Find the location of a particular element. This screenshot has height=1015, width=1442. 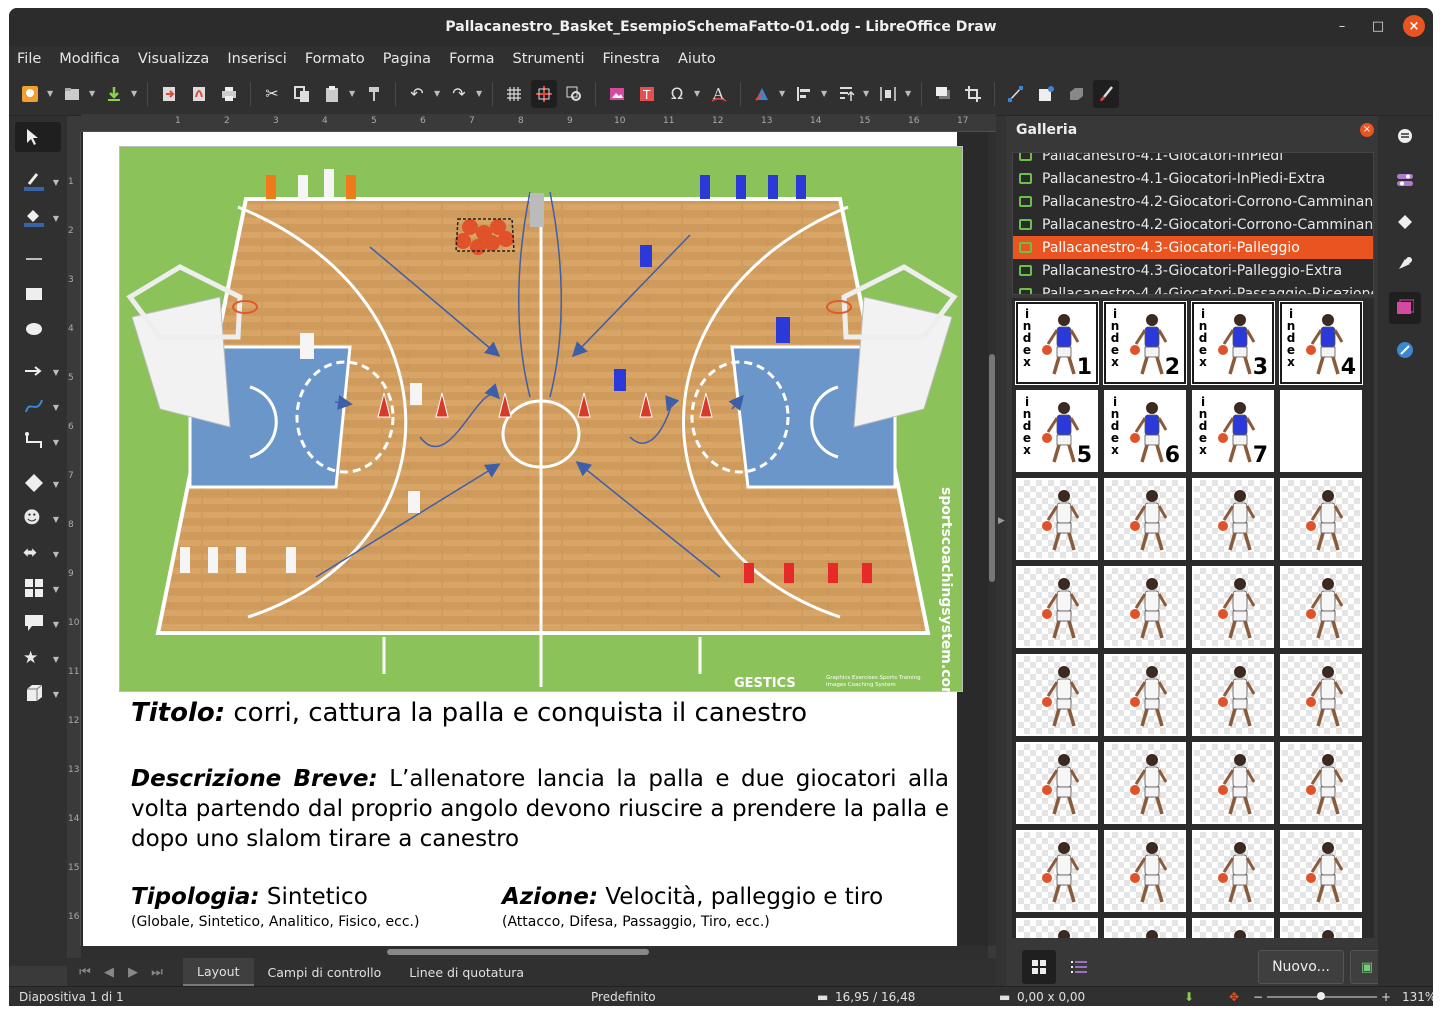

print-icon is located at coordinates (229, 94).